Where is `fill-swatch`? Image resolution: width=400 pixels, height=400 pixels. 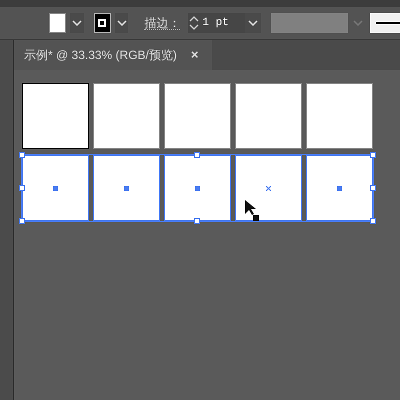
fill-swatch is located at coordinates (57, 23).